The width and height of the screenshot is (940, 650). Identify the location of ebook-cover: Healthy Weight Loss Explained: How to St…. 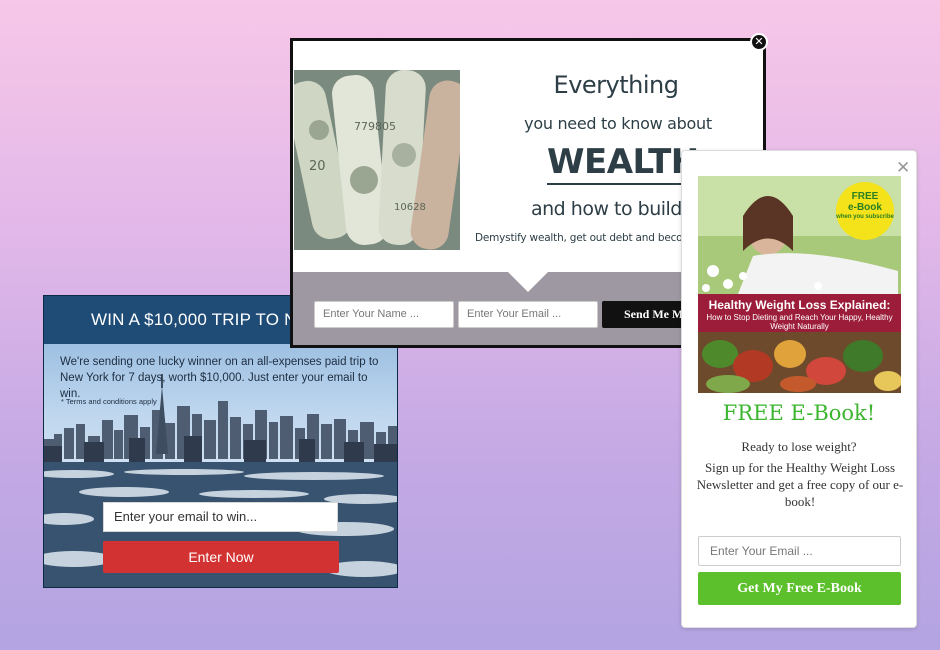
(799, 284).